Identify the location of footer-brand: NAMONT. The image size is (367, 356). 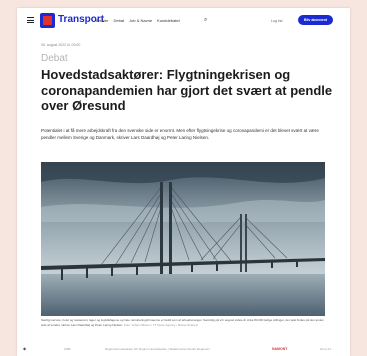
(280, 349).